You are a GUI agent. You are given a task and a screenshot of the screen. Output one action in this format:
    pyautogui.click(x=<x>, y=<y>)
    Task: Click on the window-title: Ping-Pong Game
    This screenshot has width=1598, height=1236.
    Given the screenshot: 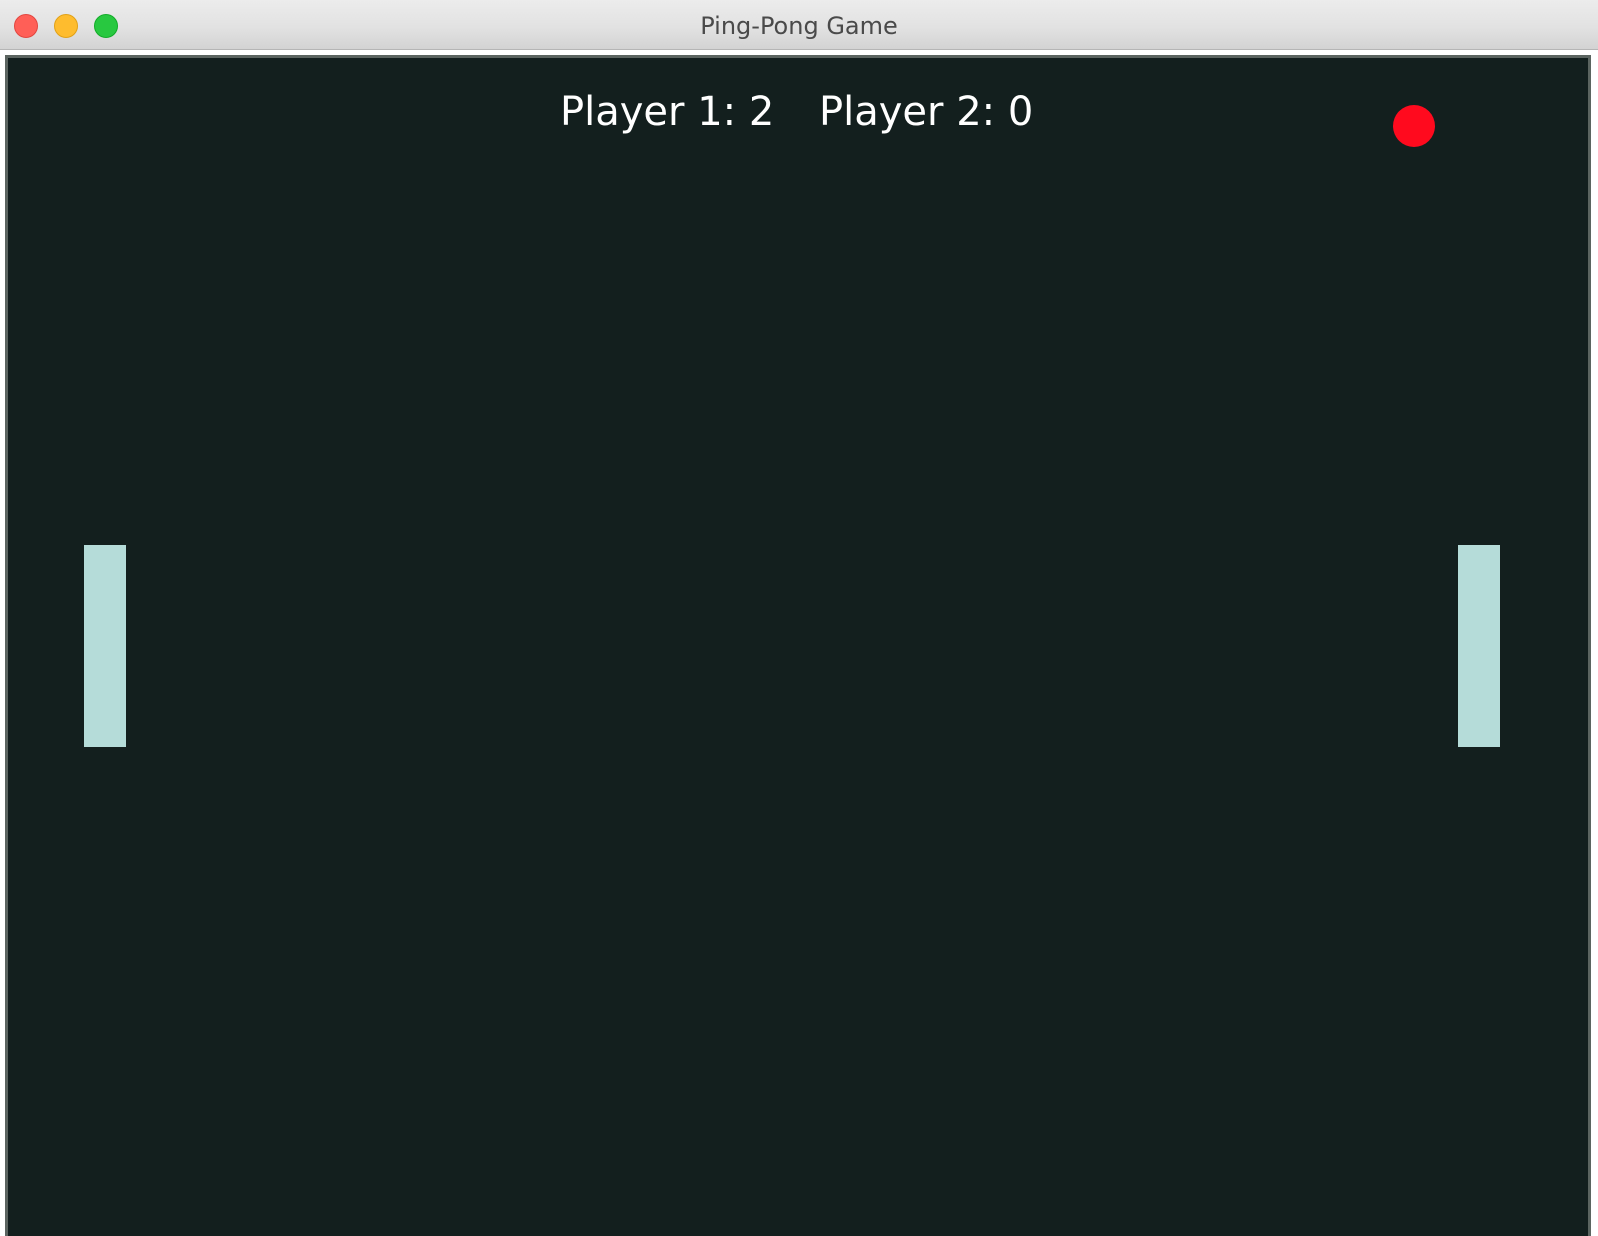 What is the action you would take?
    pyautogui.click(x=799, y=26)
    